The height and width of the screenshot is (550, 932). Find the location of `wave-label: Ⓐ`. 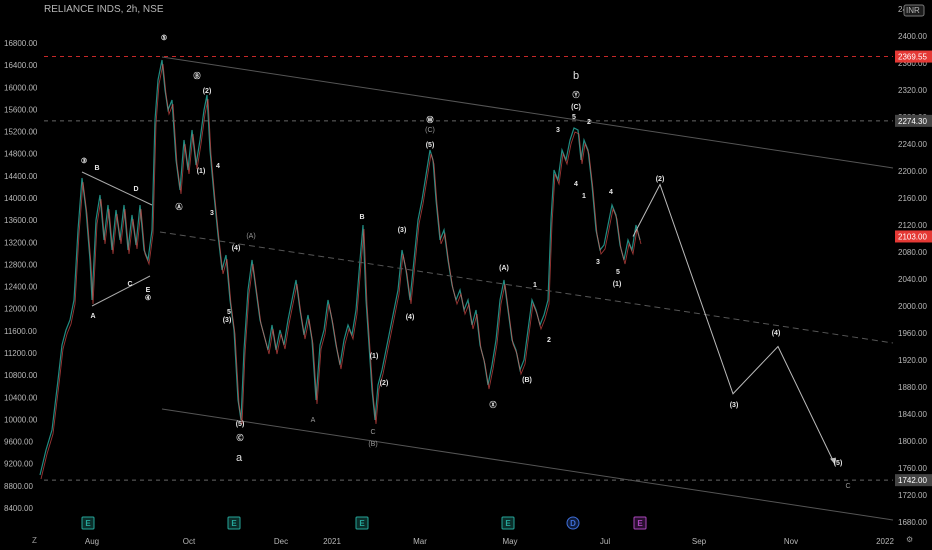

wave-label: Ⓐ is located at coordinates (179, 206).